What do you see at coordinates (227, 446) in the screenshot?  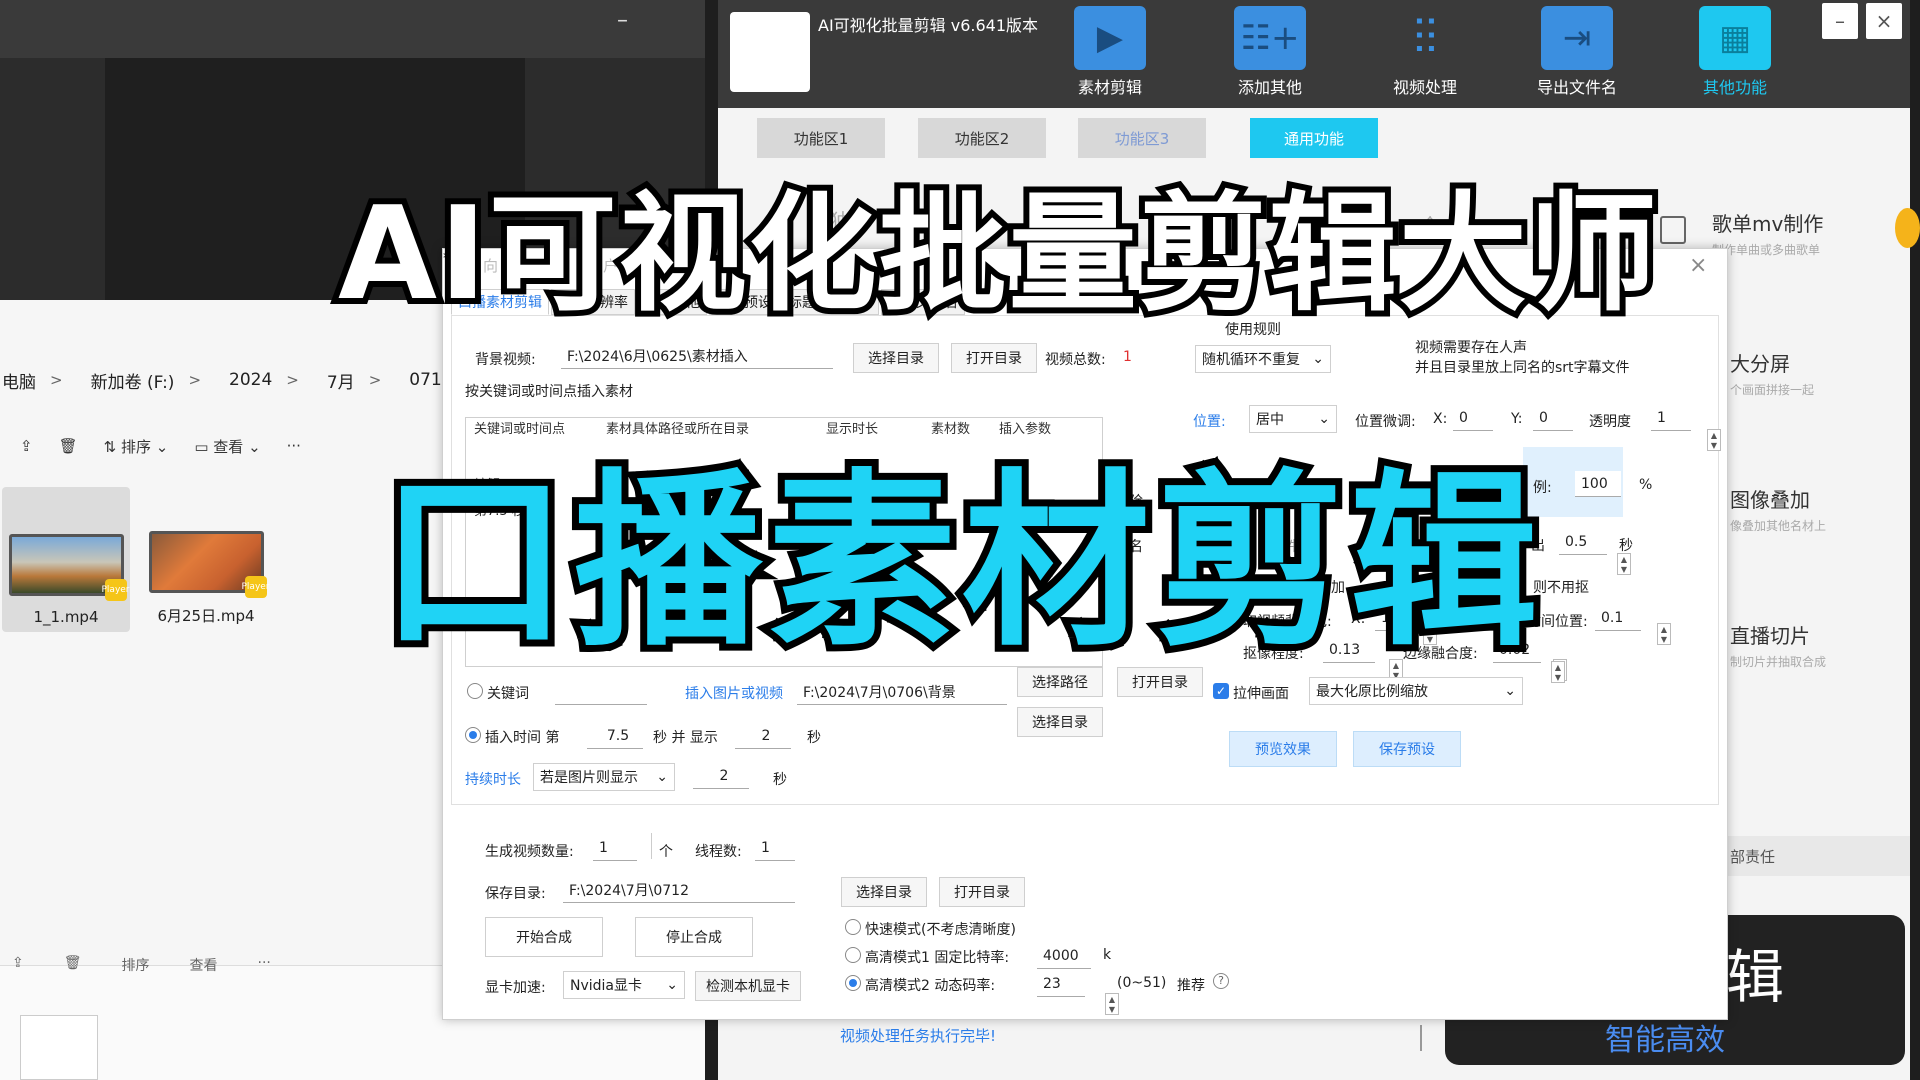 I see `view-button: ▭ 查看 ⌄` at bounding box center [227, 446].